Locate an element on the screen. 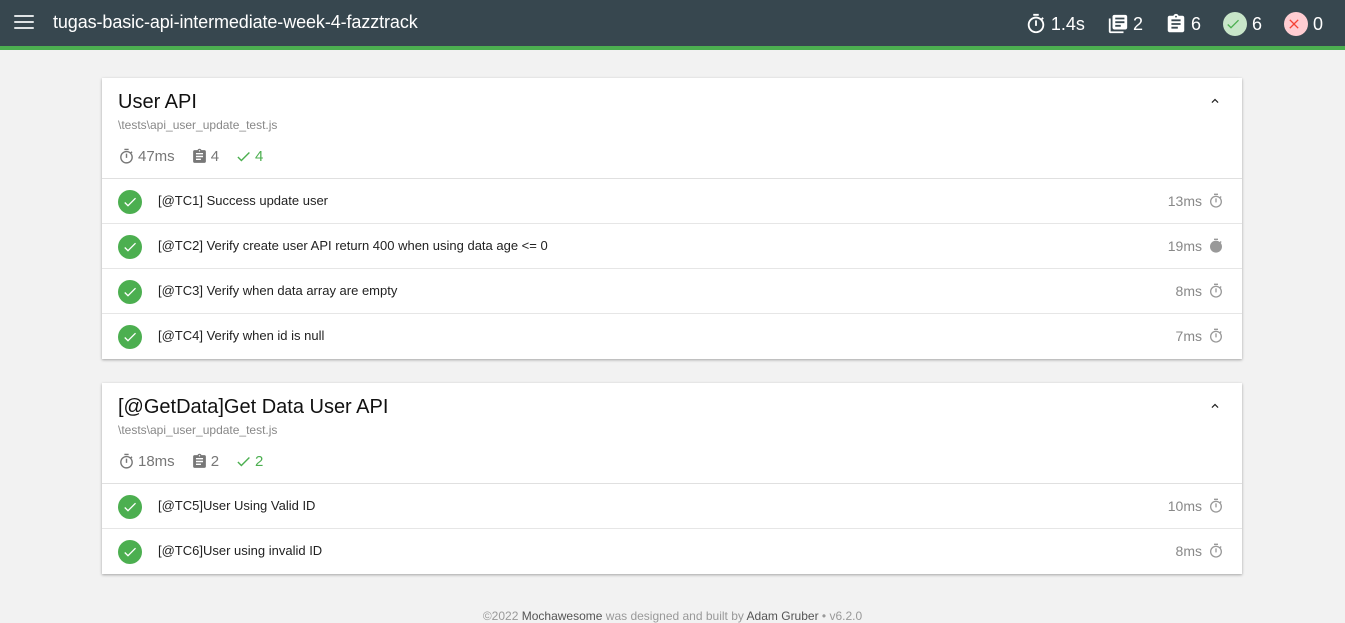 The image size is (1345, 623). test-title: [@TC4] Verify when id is null is located at coordinates (241, 335).